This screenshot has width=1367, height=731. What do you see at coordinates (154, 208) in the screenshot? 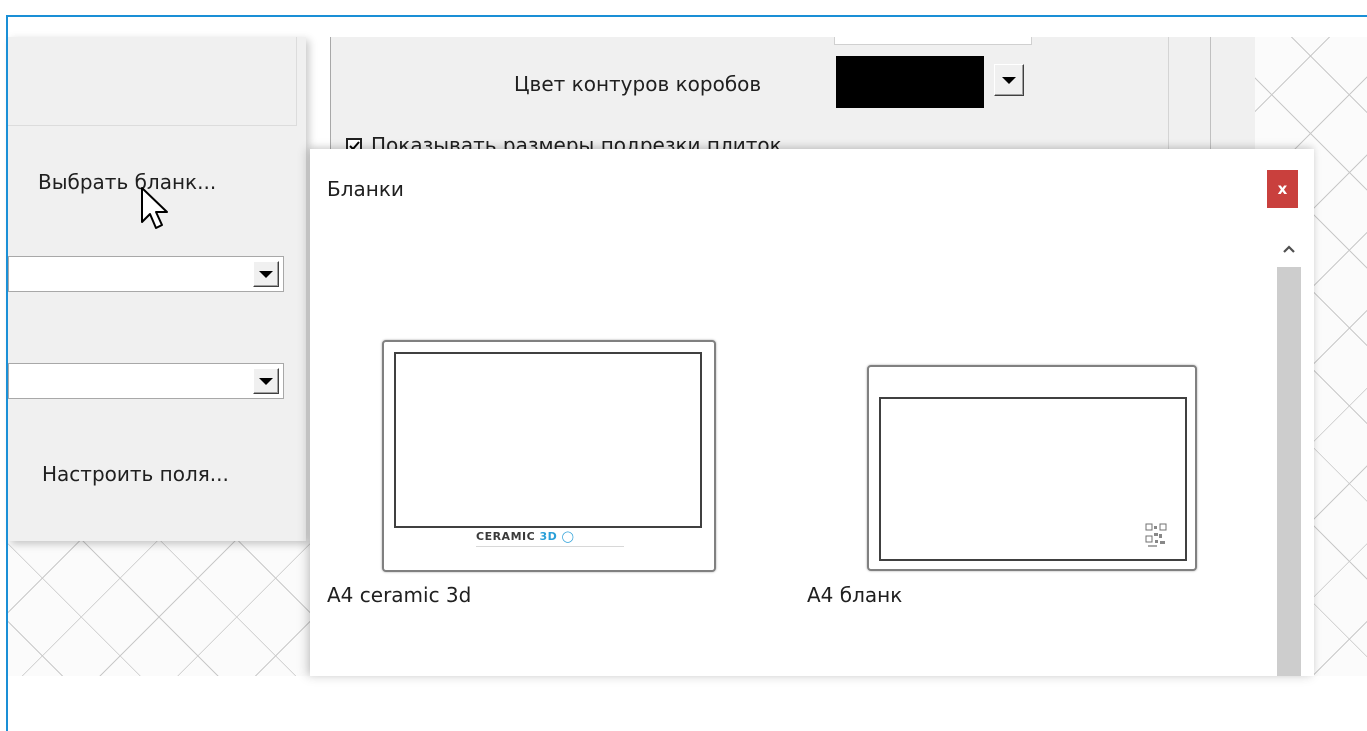
I see `mouse-cursor-icon` at bounding box center [154, 208].